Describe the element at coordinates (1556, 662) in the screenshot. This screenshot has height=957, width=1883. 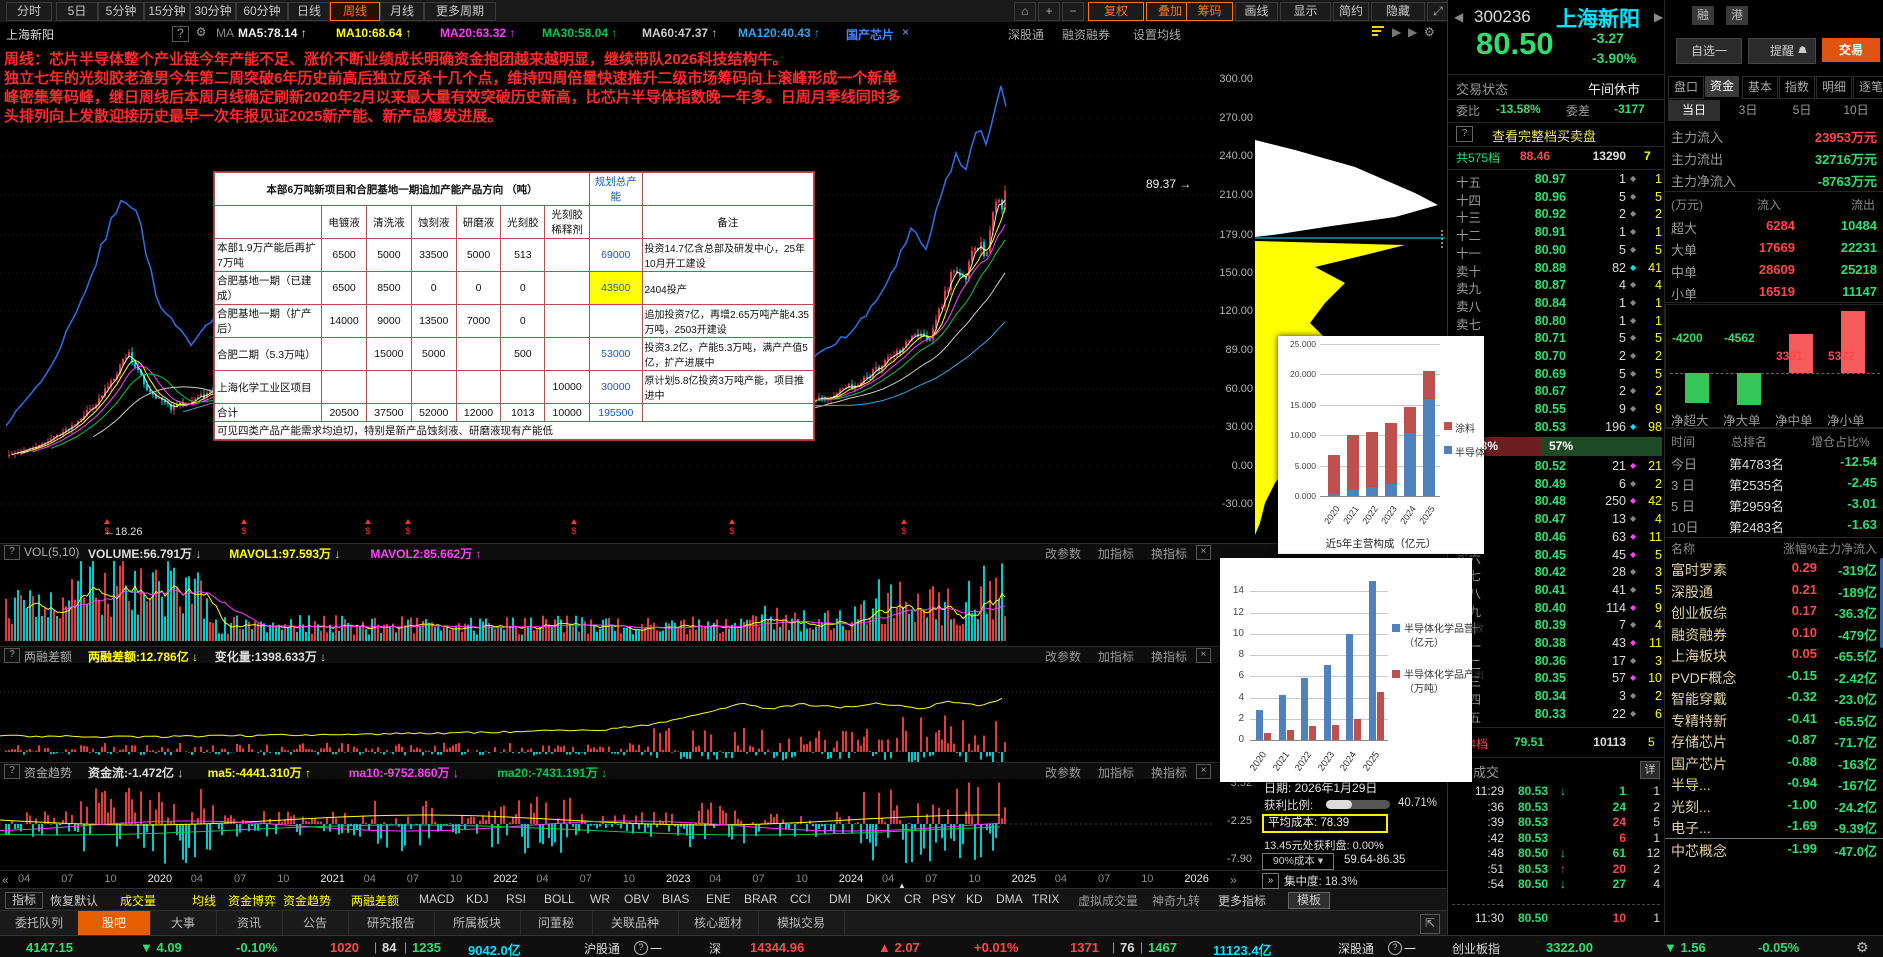
I see `order-book-row: 十二80.3617◆3` at that location.